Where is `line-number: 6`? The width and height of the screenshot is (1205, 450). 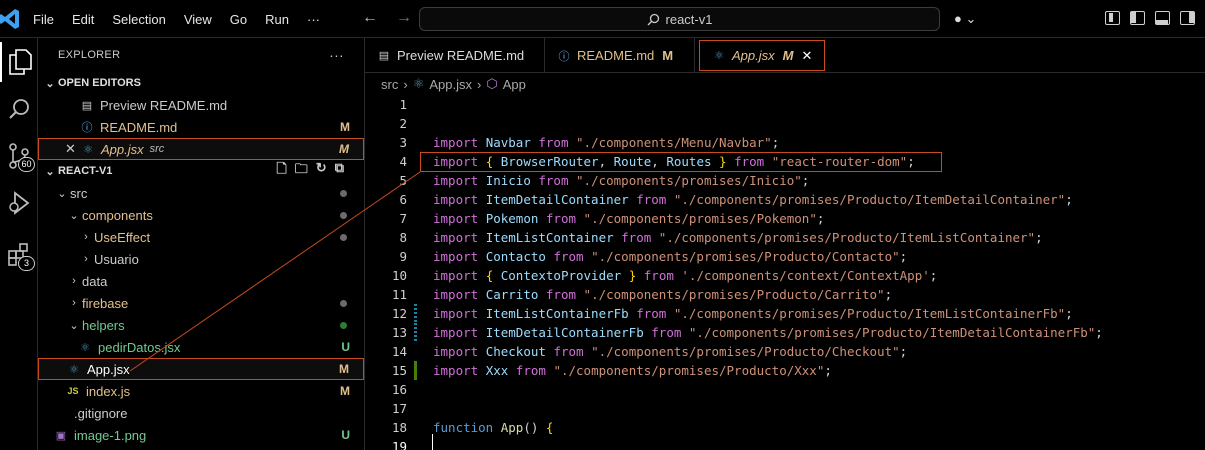 line-number: 6 is located at coordinates (403, 199).